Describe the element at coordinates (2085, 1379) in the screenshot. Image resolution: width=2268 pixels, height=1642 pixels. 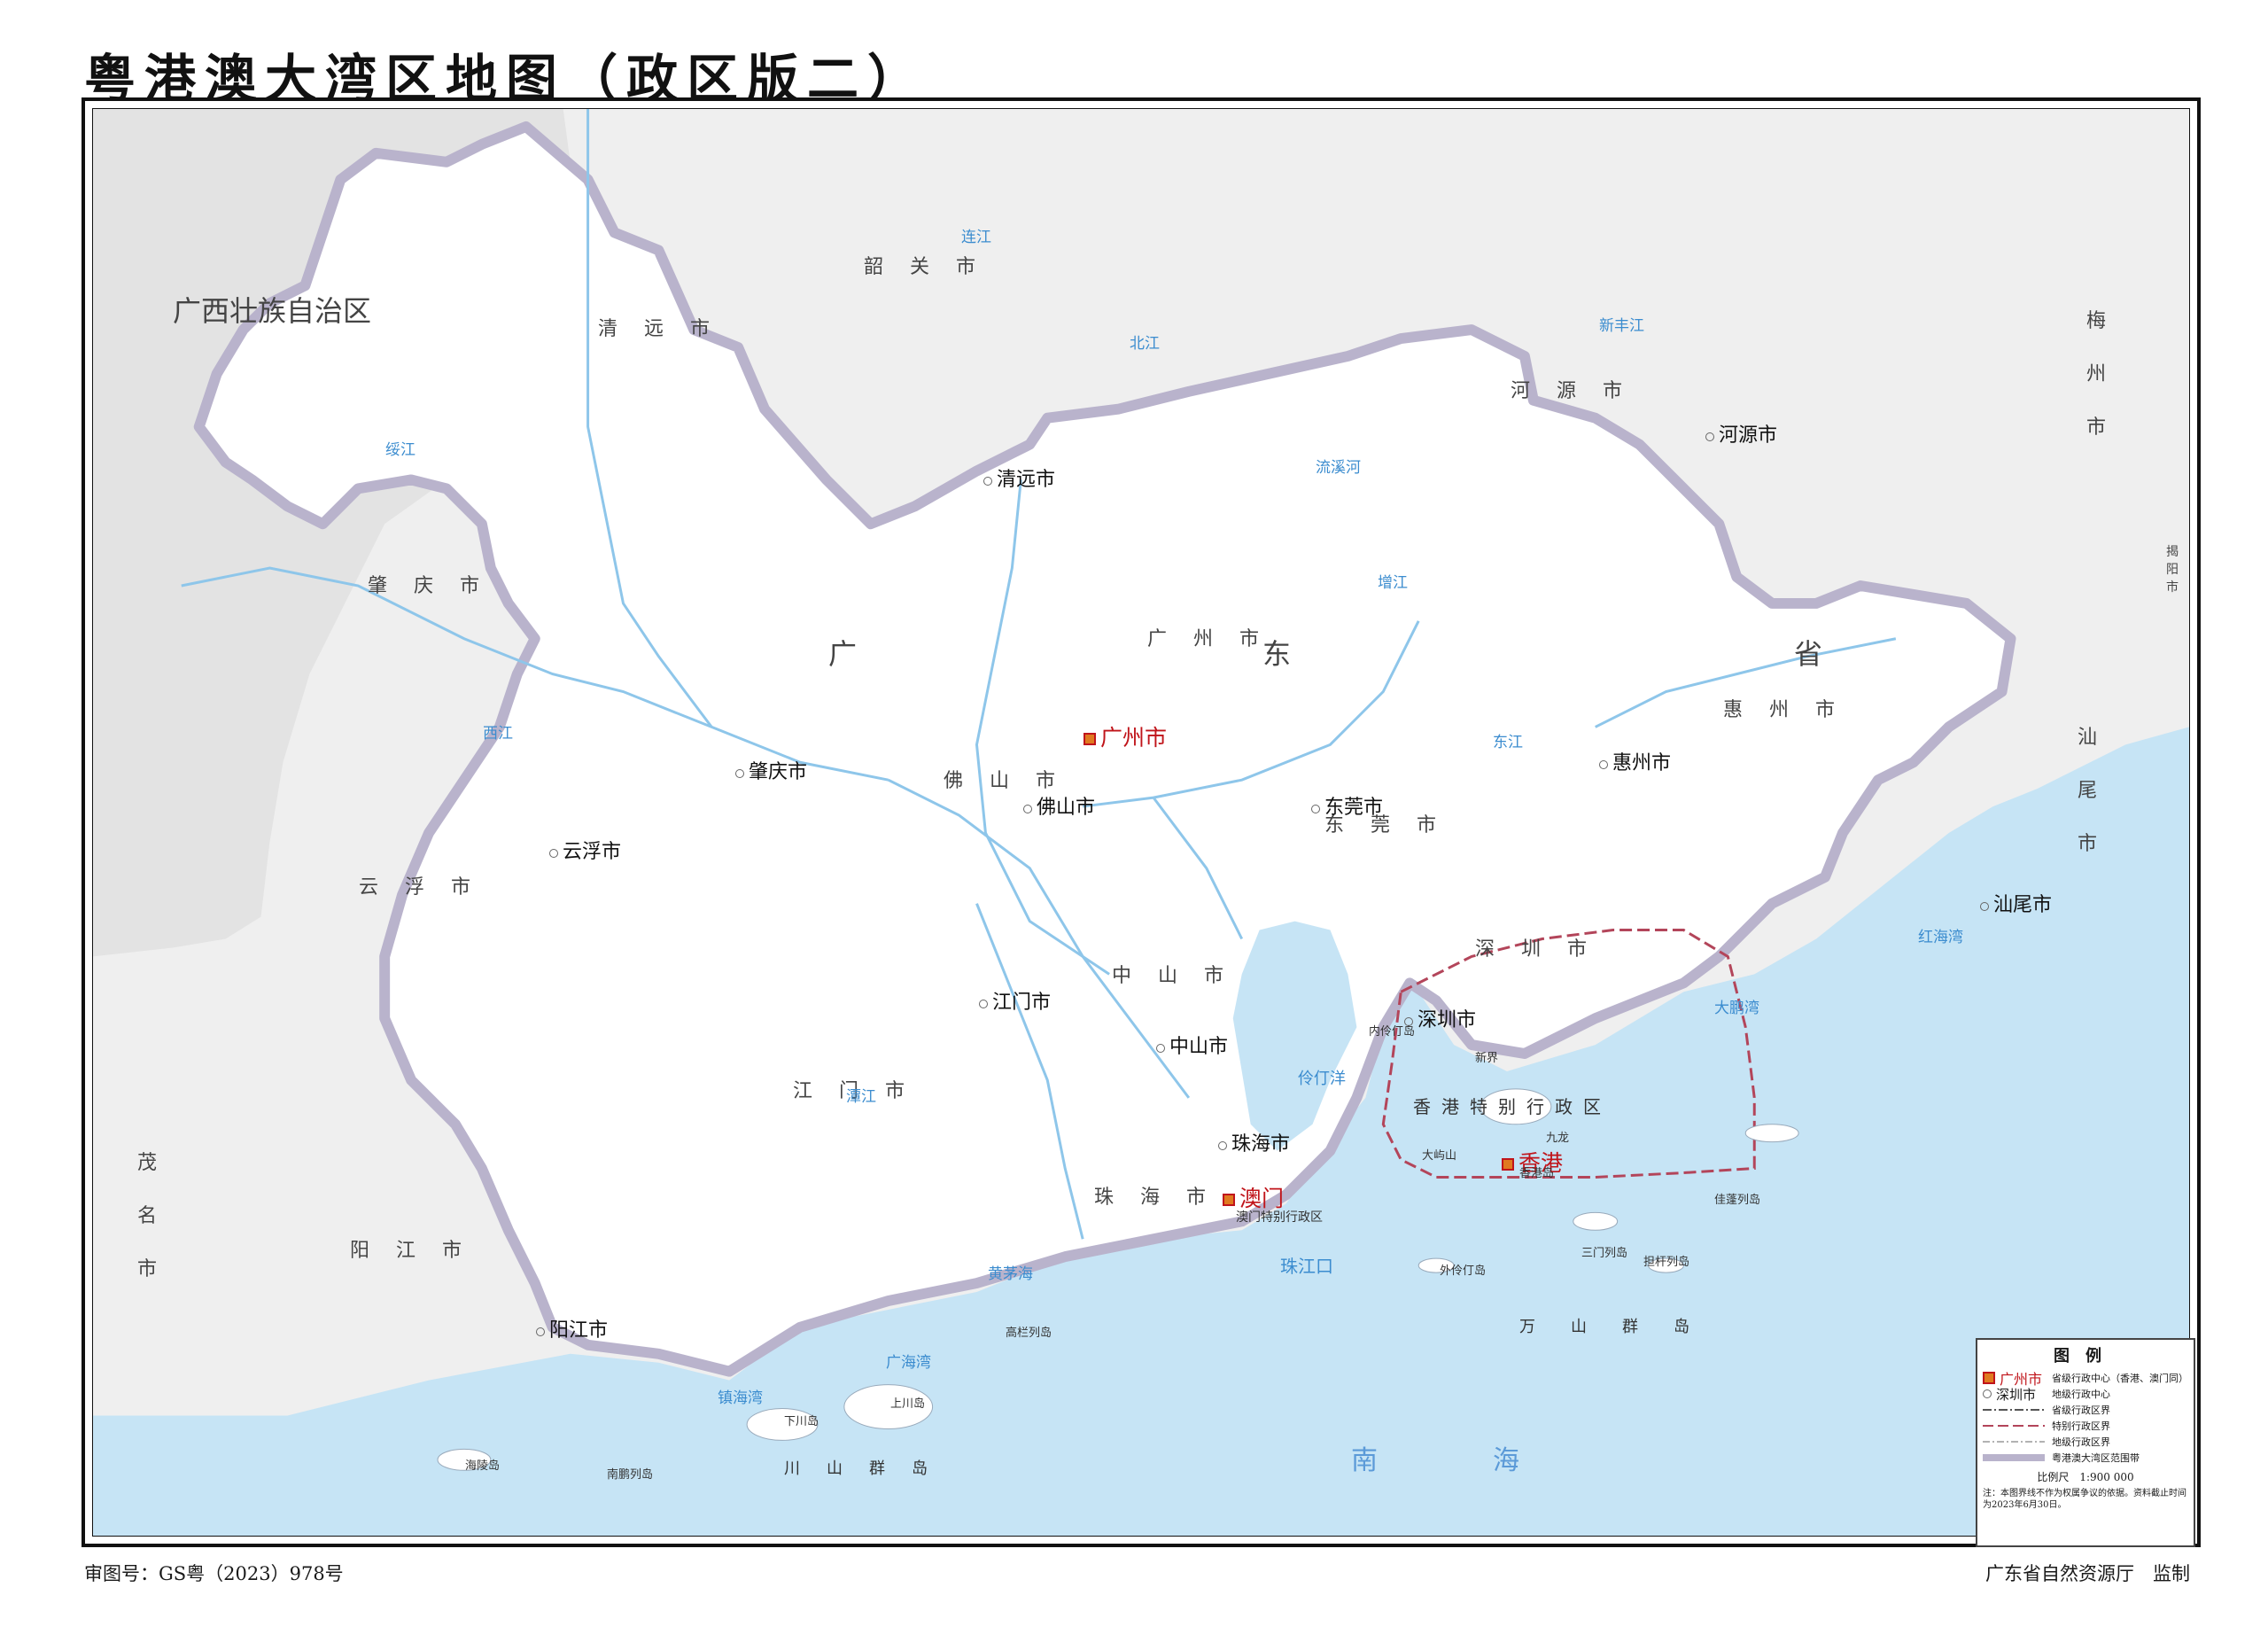
I see `legend-row: 广州市 省级行政中心（香港、澳门同）` at that location.